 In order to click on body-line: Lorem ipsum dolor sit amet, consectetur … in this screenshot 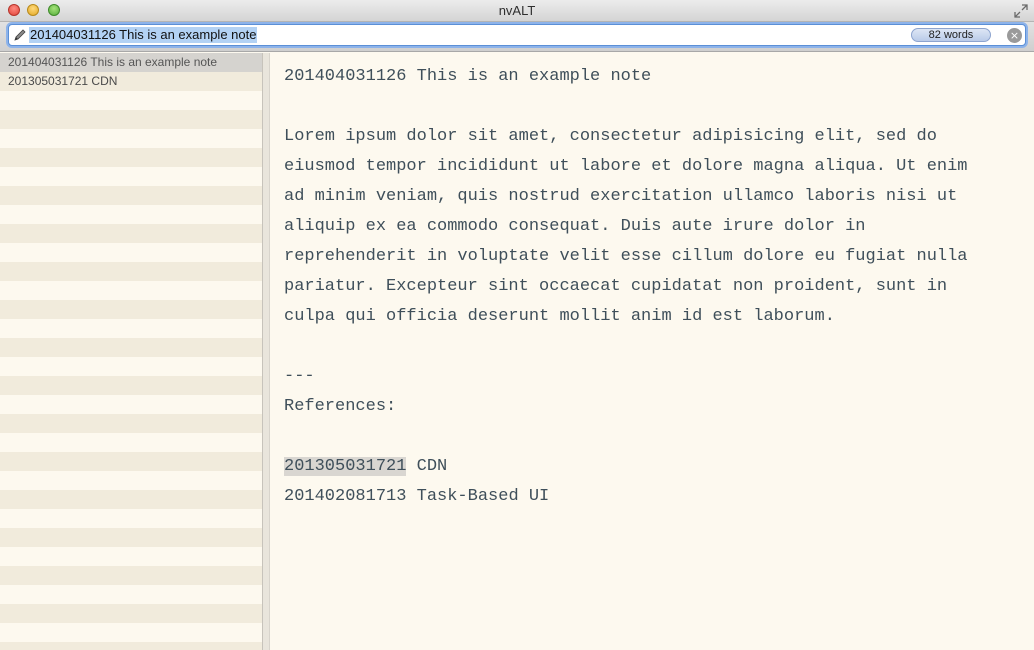, I will do `click(610, 136)`.